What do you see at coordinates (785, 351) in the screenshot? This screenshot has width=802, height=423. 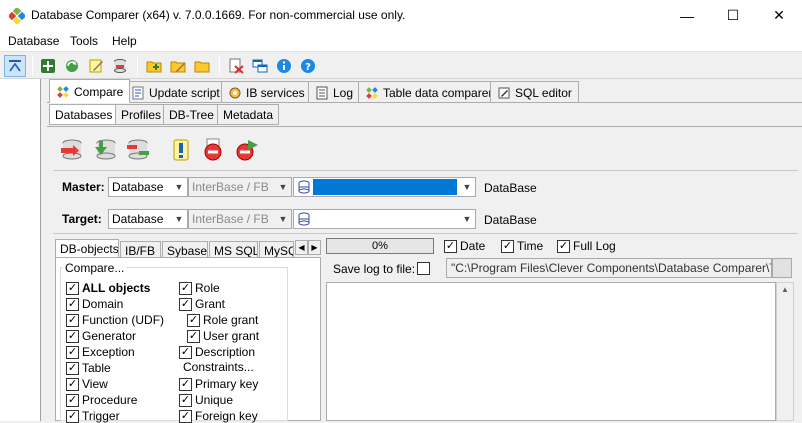 I see `log-vertical-scrollbar: ▲` at bounding box center [785, 351].